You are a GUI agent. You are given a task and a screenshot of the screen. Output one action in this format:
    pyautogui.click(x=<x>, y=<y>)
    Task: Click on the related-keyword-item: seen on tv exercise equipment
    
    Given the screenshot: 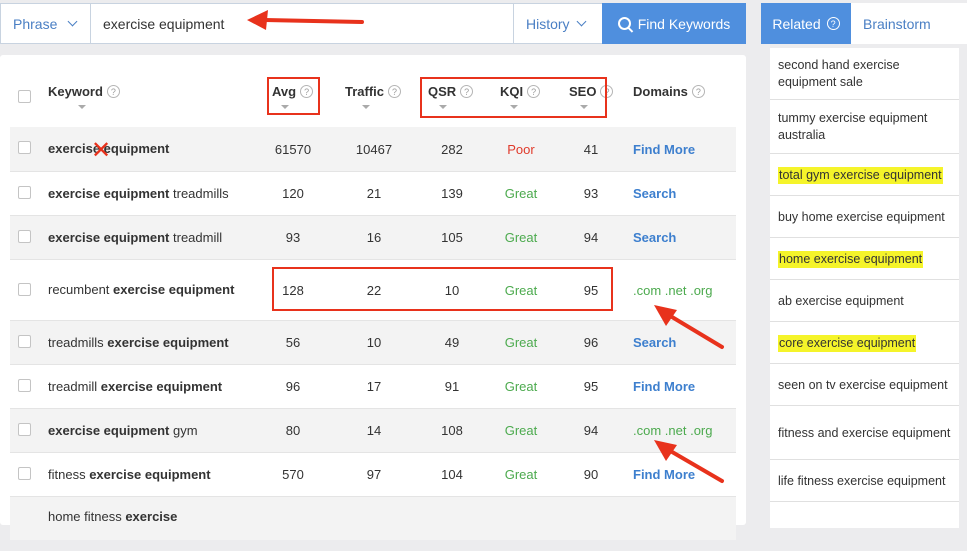 What is the action you would take?
    pyautogui.click(x=864, y=385)
    